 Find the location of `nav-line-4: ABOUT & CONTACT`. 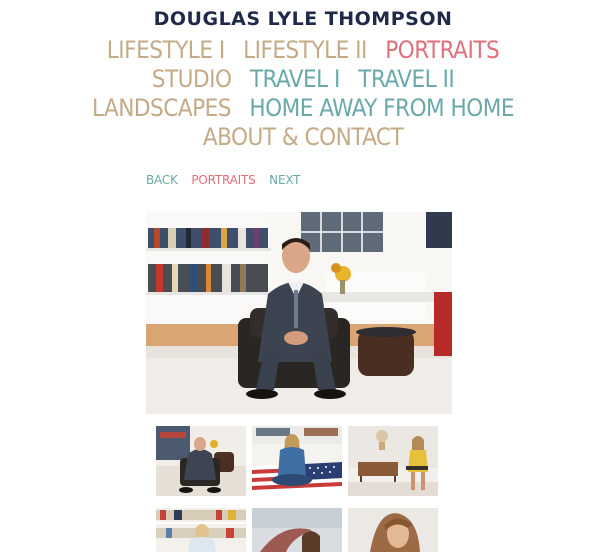

nav-line-4: ABOUT & CONTACT is located at coordinates (303, 137).